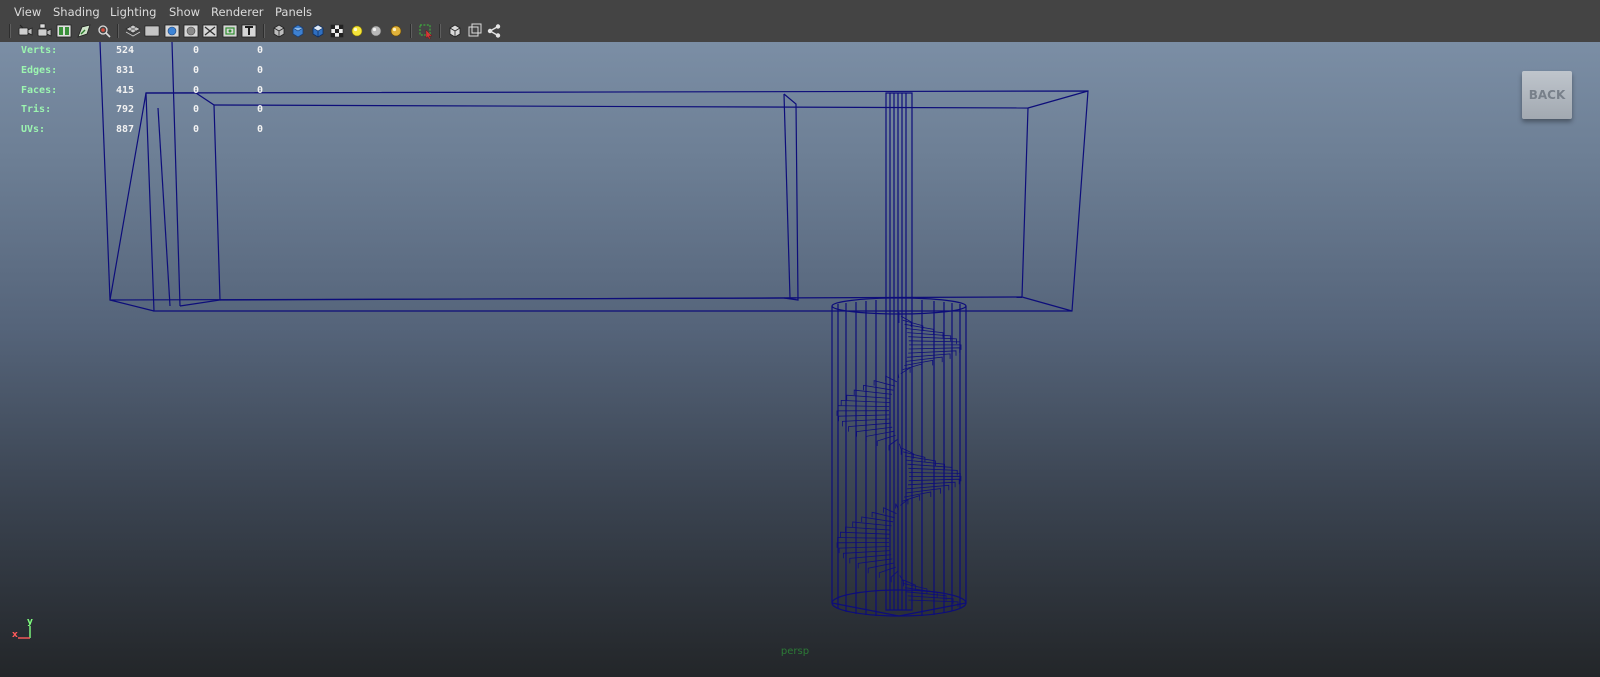  I want to click on isolate-select-icon, so click(426, 31).